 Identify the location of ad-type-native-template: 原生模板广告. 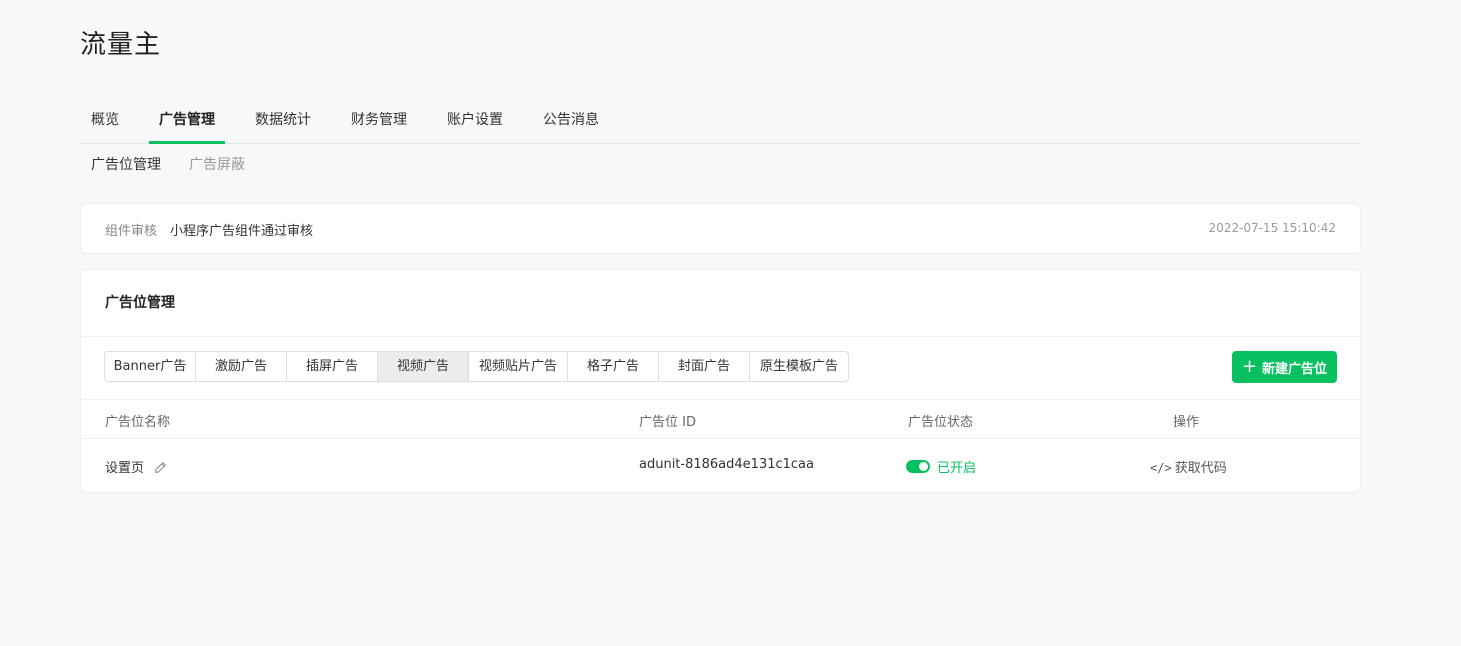
(799, 366).